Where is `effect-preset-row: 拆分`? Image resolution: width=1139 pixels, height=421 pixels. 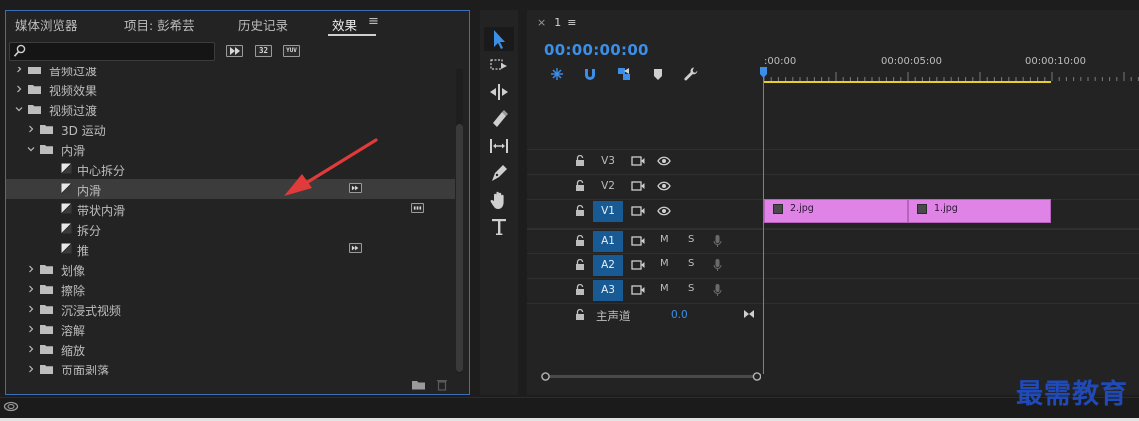
effect-preset-row: 拆分 is located at coordinates (230, 229).